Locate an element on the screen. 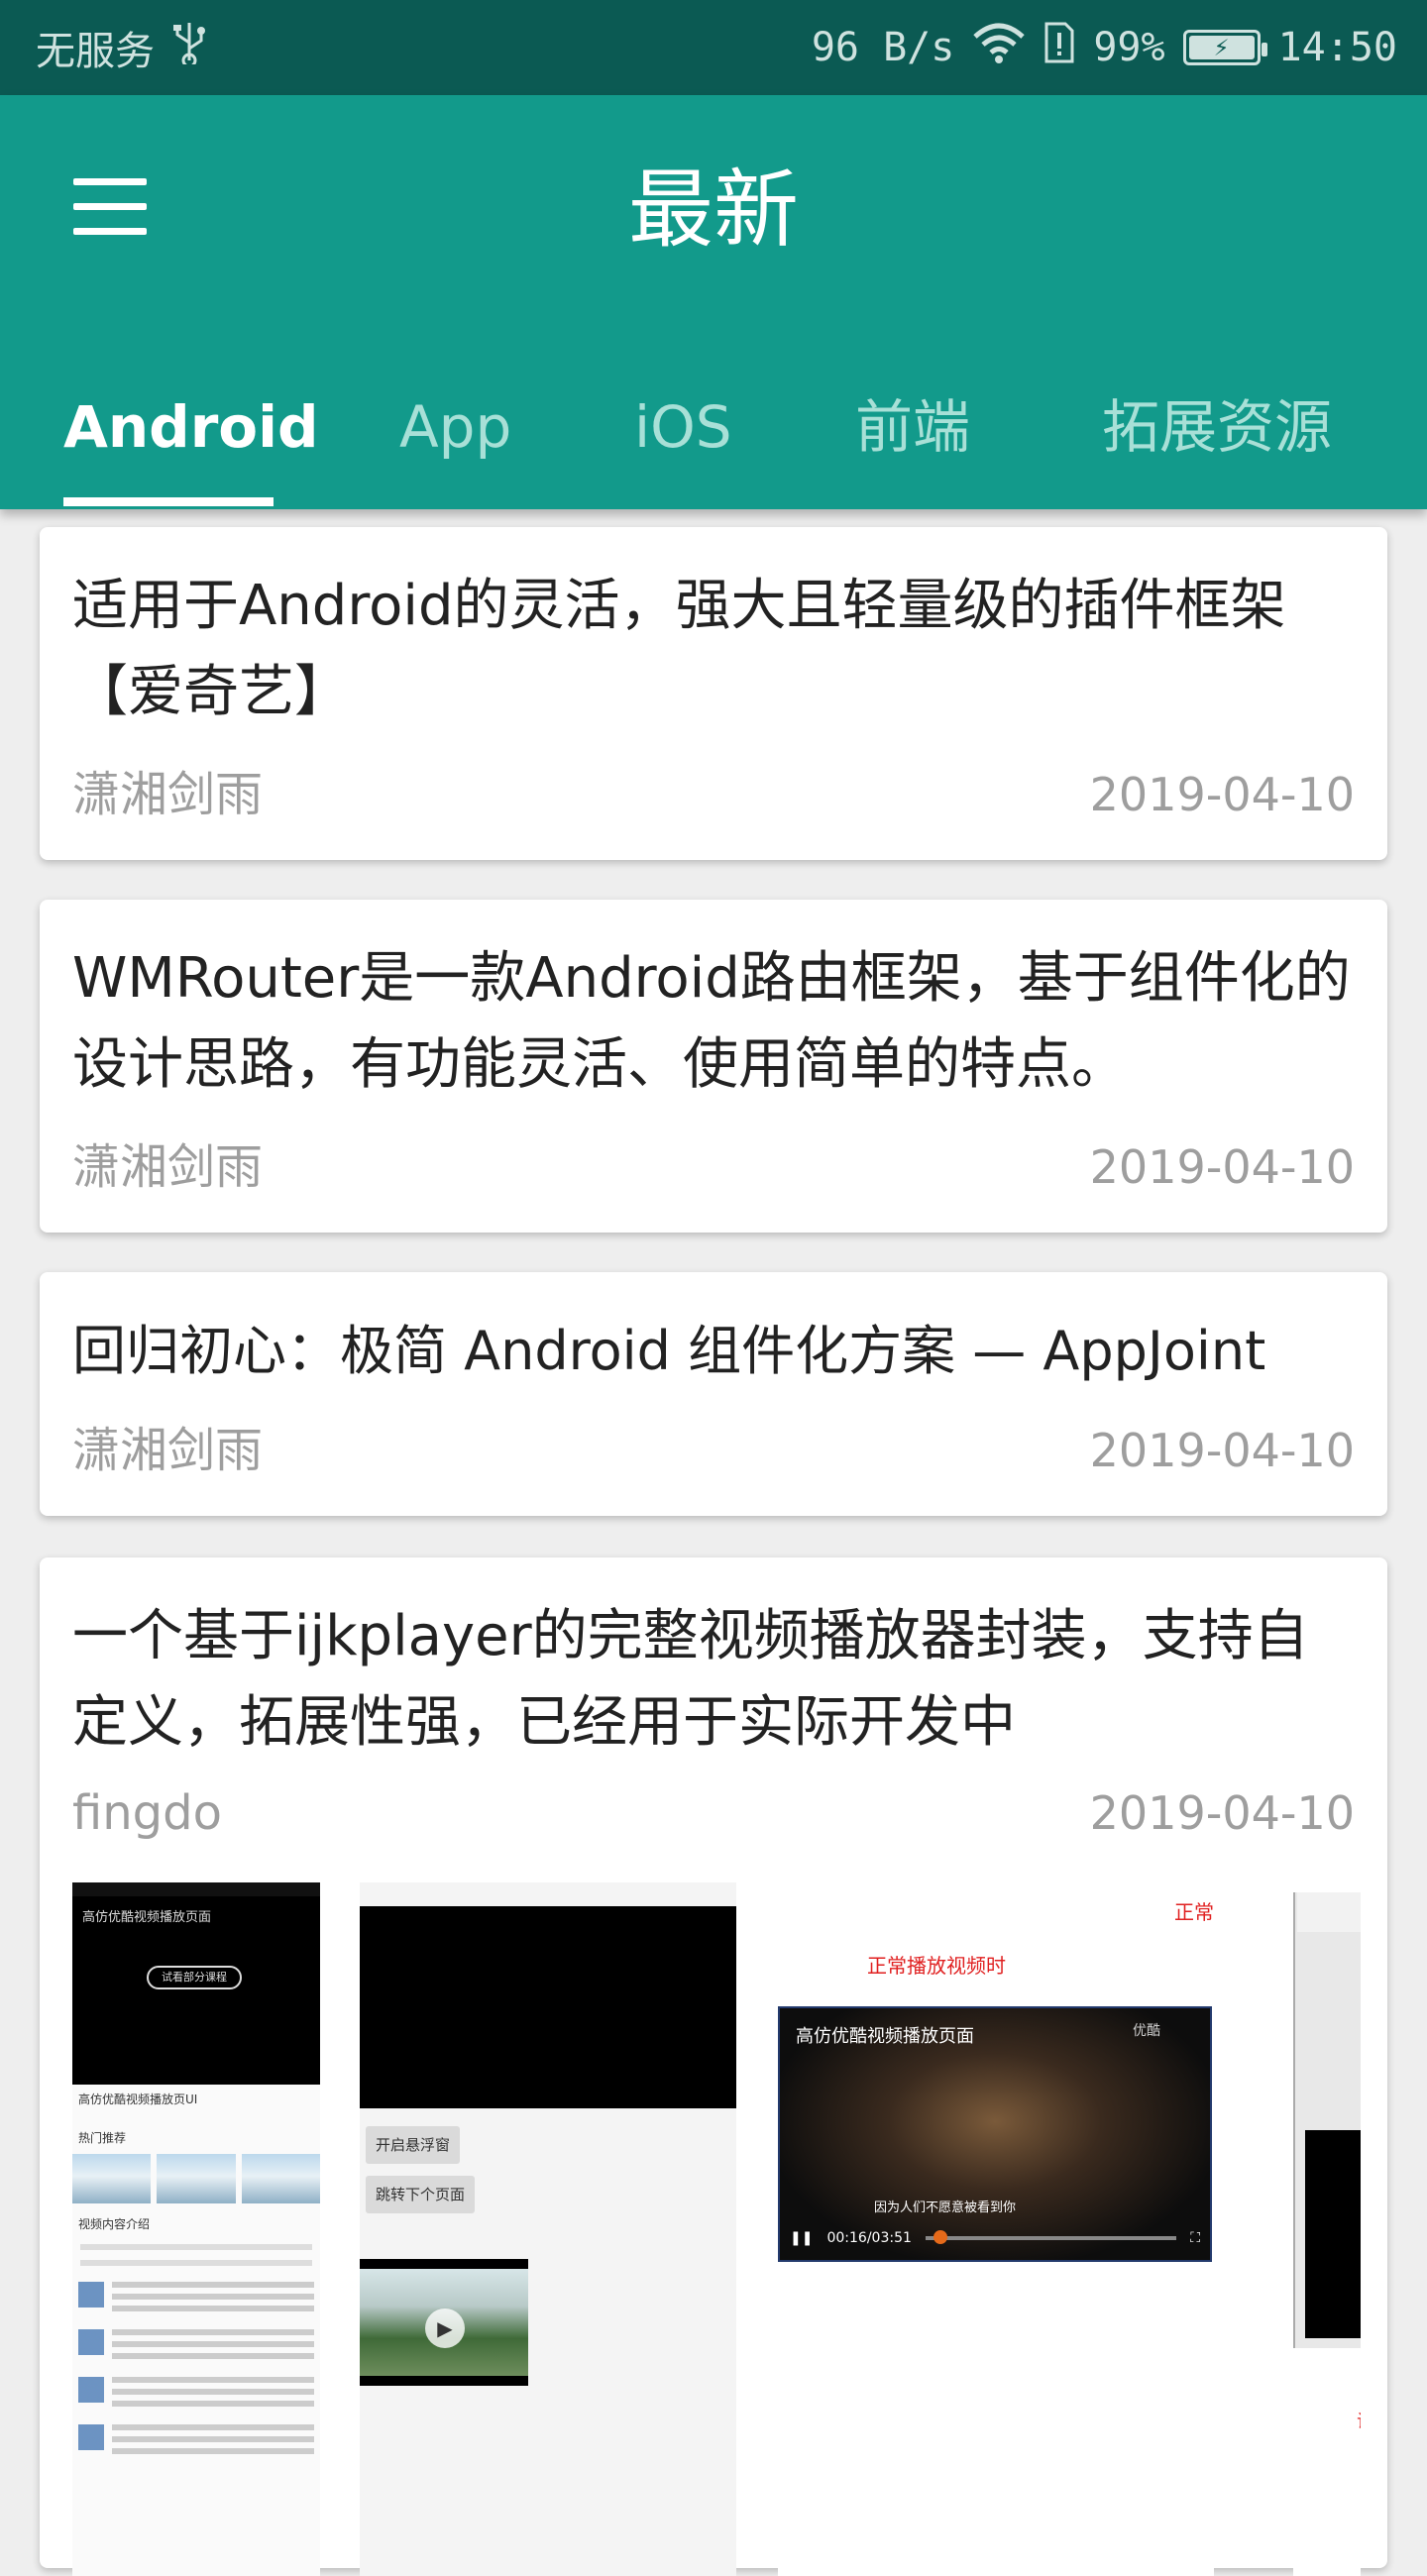 The image size is (1427, 2576). battery-icon: ⚡ is located at coordinates (1224, 47).